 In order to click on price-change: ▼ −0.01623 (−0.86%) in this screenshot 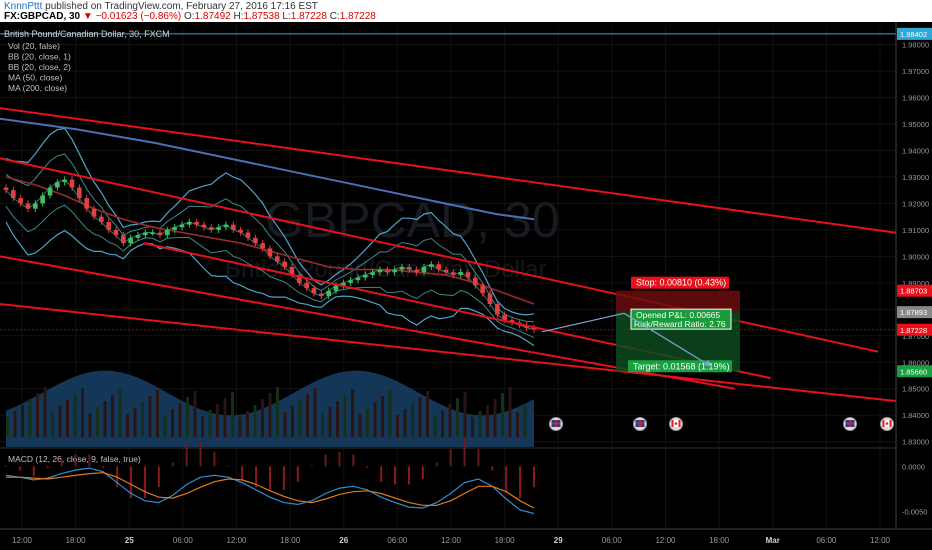, I will do `click(132, 16)`.